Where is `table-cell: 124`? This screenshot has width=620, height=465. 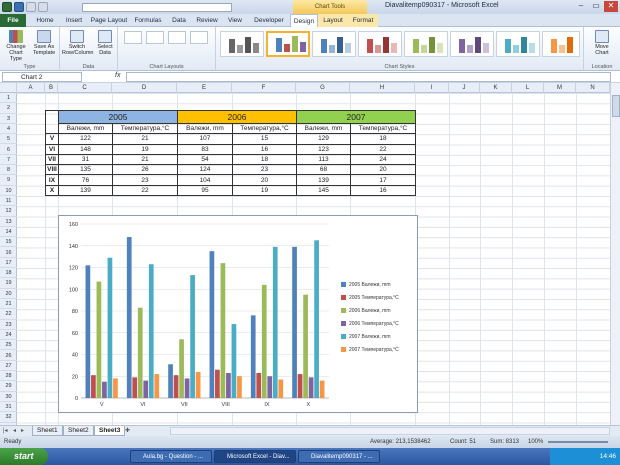
table-cell: 124 is located at coordinates (205, 170).